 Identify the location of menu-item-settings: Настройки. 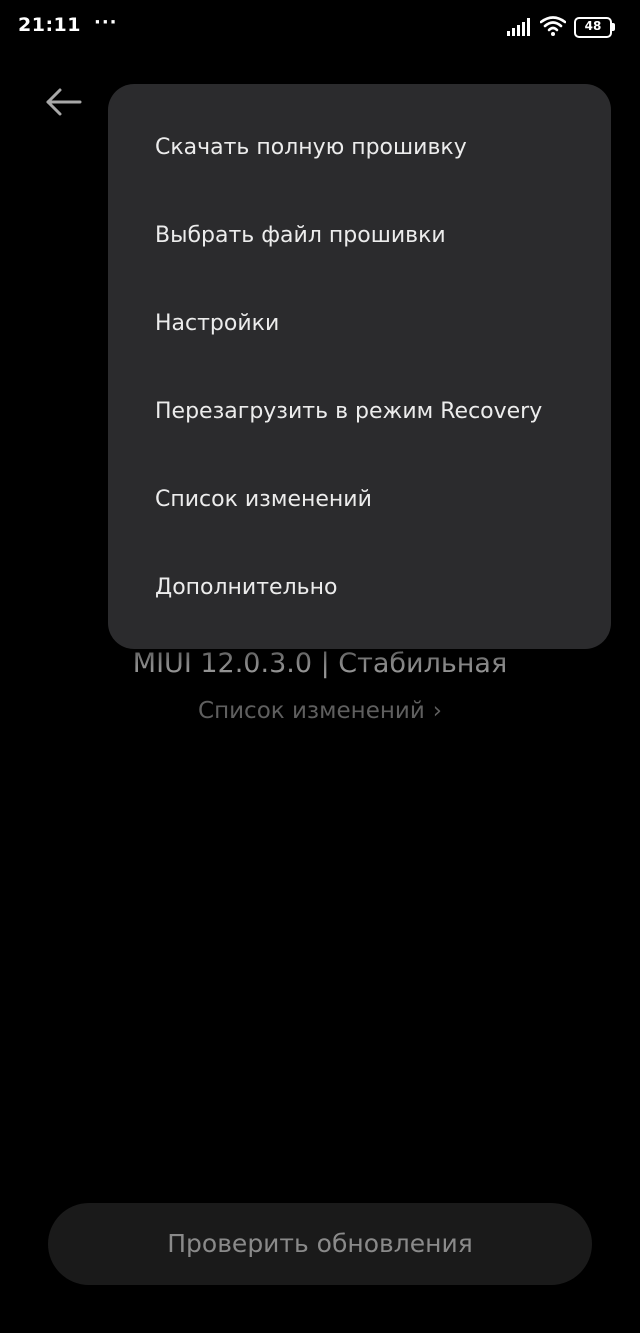
(359, 324).